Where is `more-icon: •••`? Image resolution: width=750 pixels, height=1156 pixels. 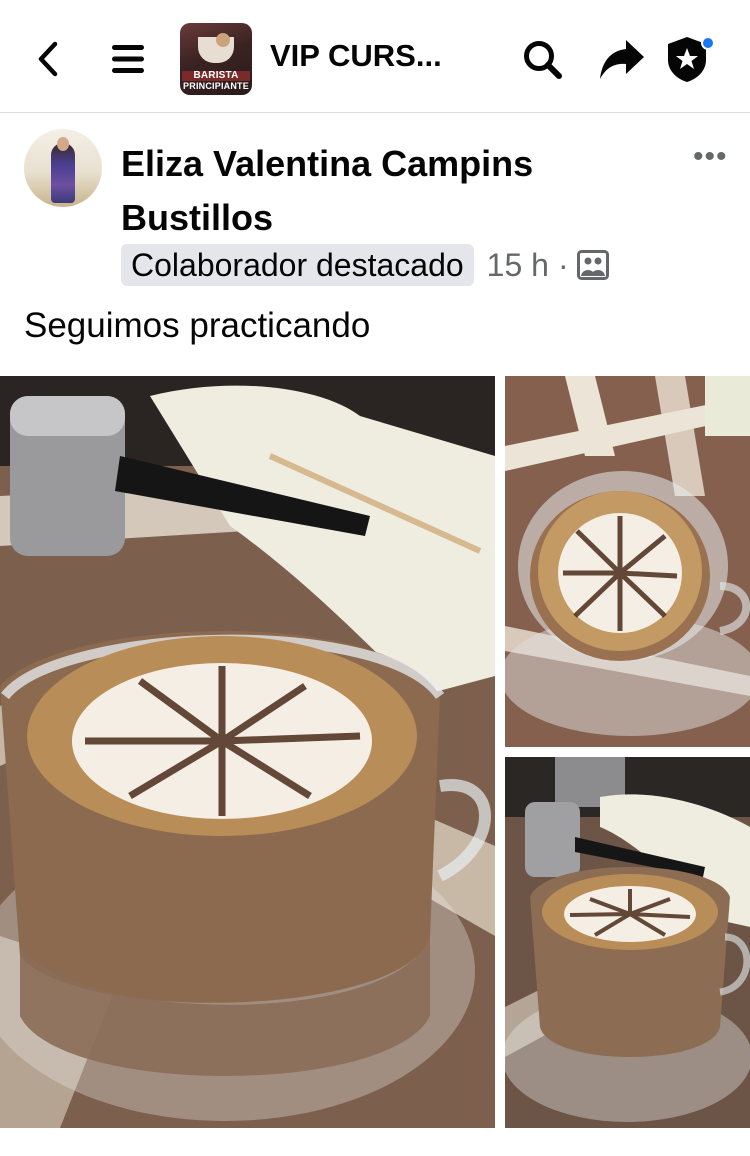
more-icon: ••• is located at coordinates (710, 157).